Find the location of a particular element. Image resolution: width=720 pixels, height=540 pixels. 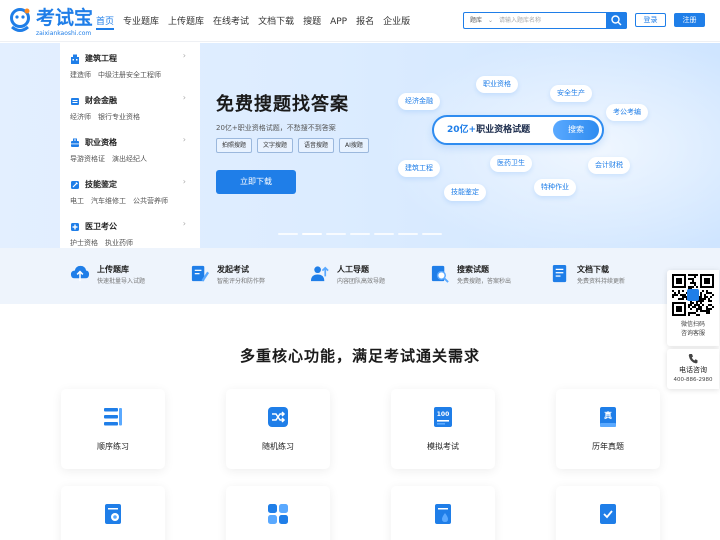

phone-number: 400-886-2980 is located at coordinates (693, 380).